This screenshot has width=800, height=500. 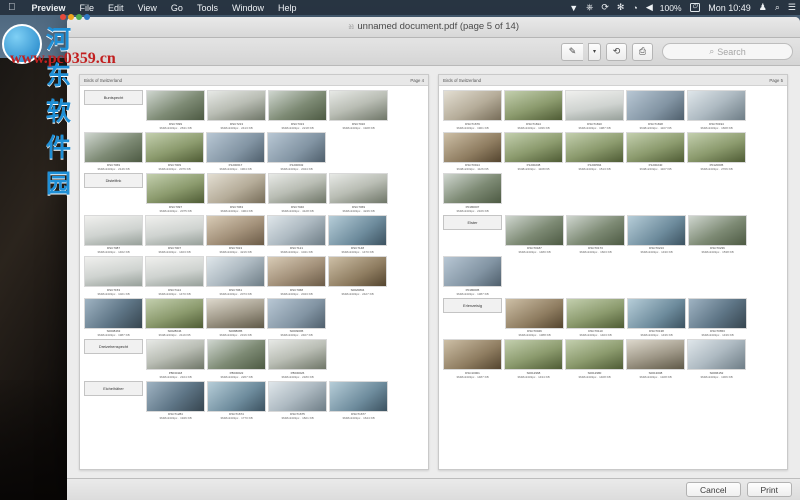 What do you see at coordinates (175, 110) in the screenshot?
I see `thumbnail-item: DSC7099 3648x2432px · 2631 KB` at bounding box center [175, 110].